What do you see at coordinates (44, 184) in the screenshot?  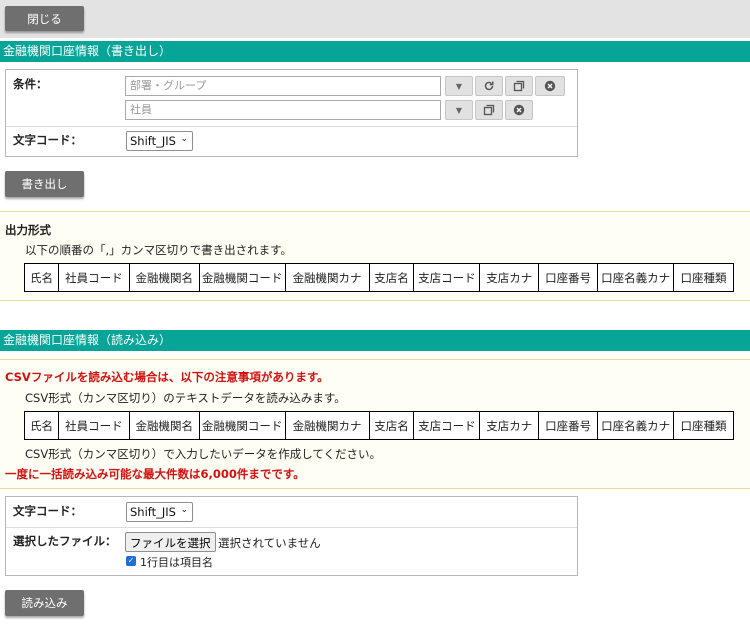 I see `export-button: 書き出し` at bounding box center [44, 184].